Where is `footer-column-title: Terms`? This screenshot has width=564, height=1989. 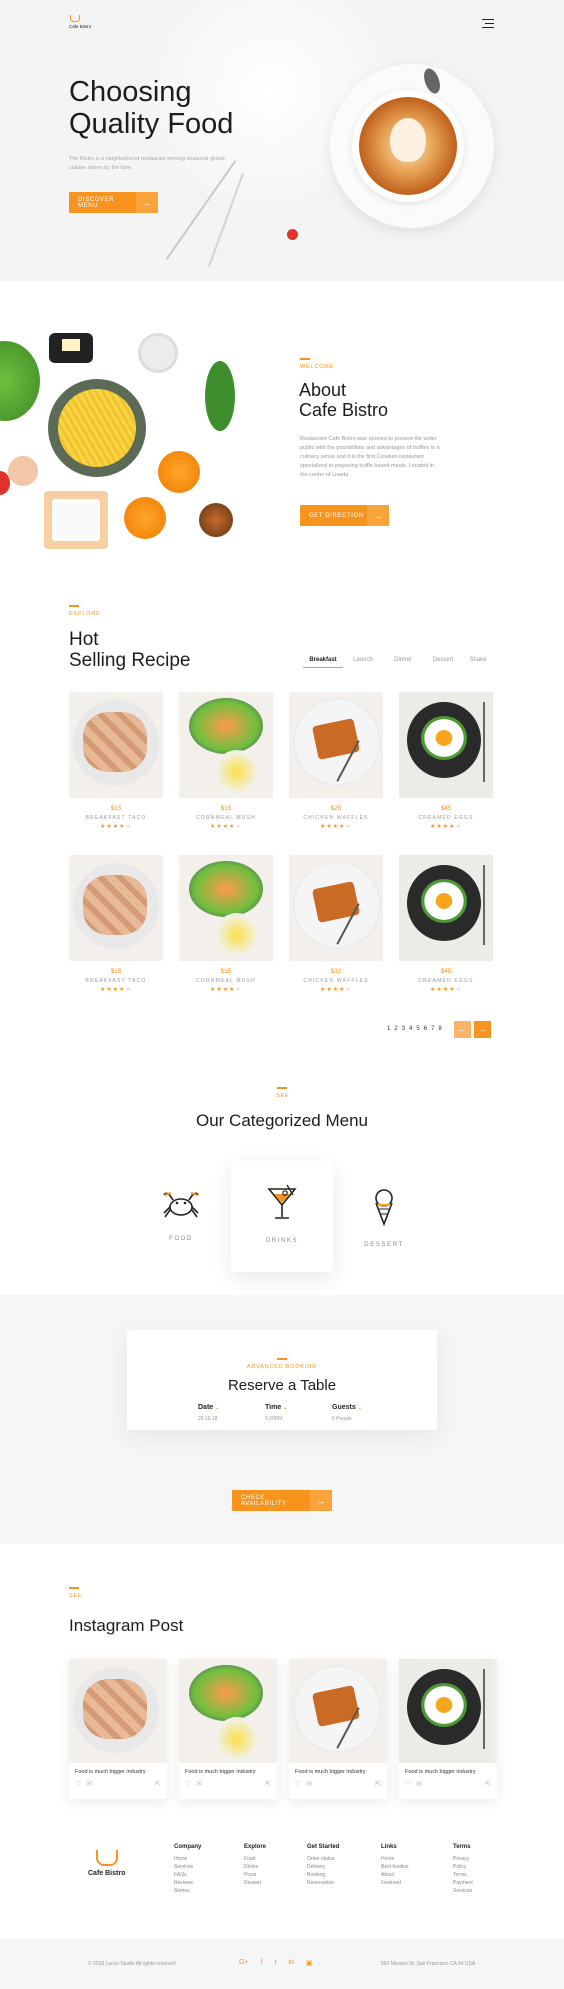 footer-column-title: Terms is located at coordinates (462, 1847).